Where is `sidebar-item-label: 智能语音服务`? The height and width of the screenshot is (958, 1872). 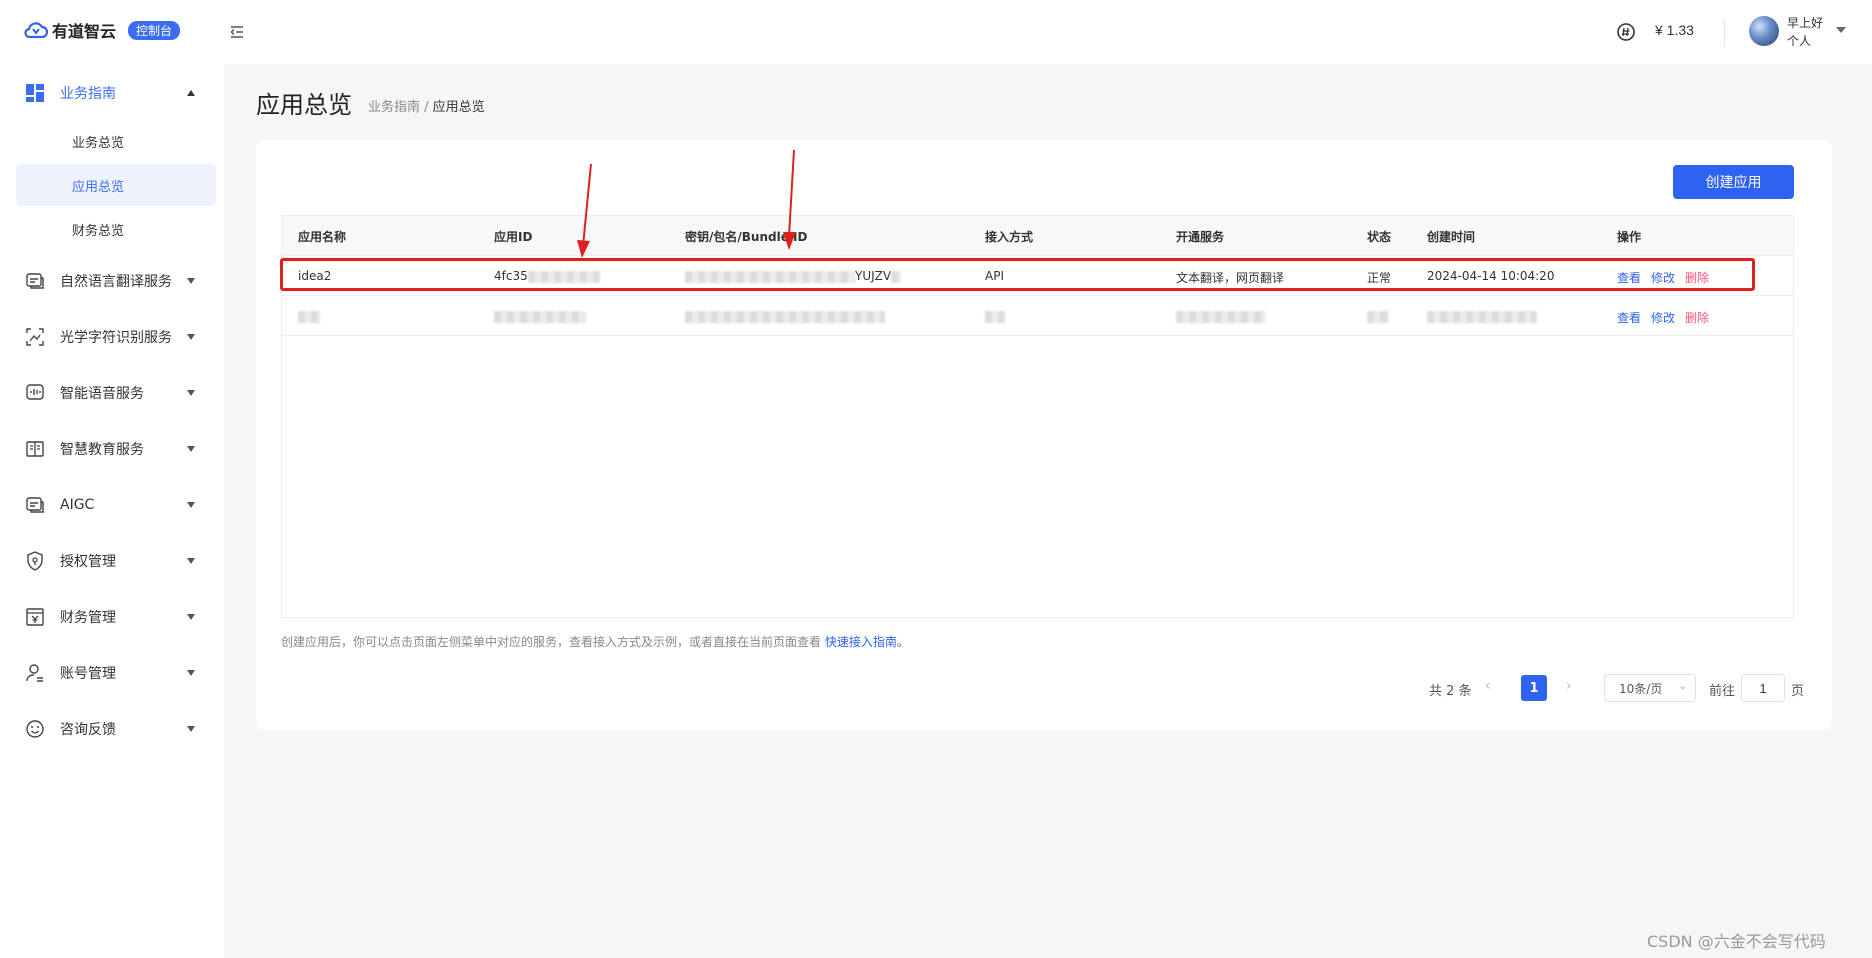 sidebar-item-label: 智能语音服务 is located at coordinates (102, 394).